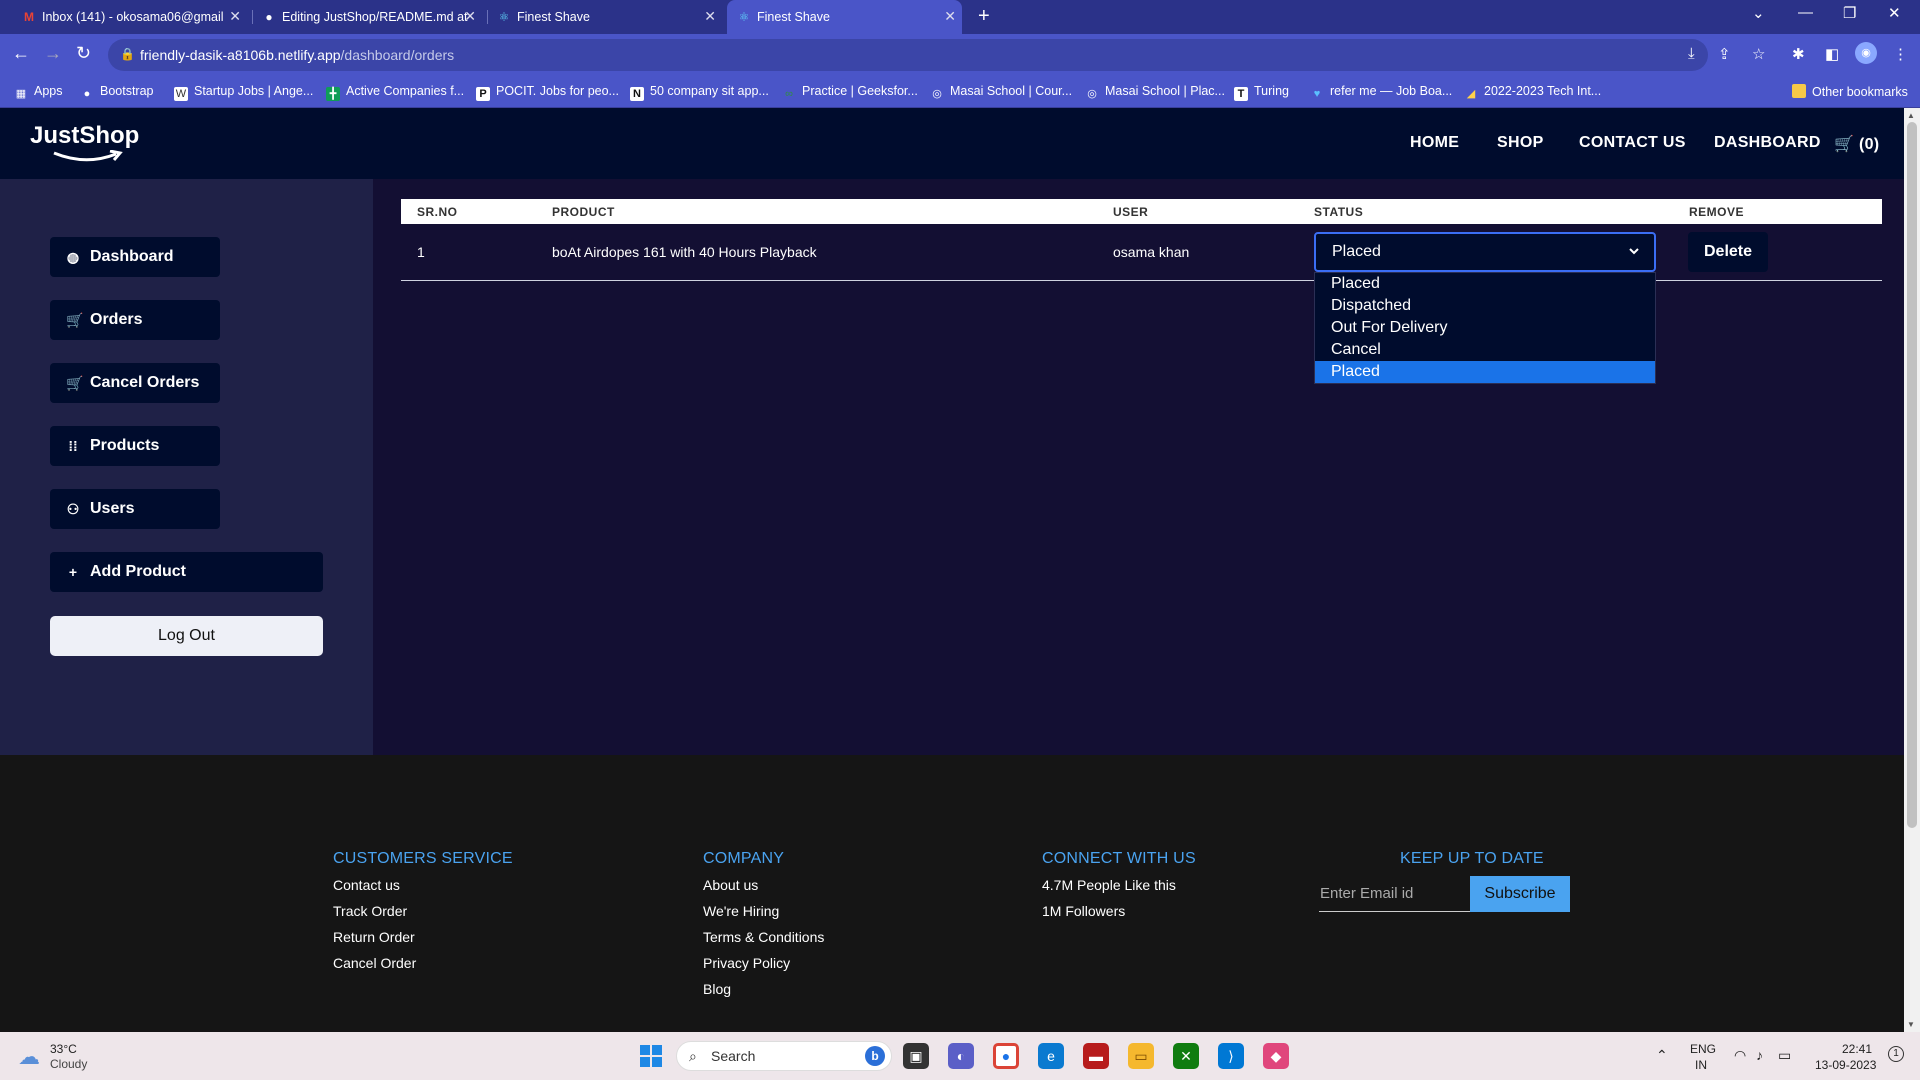 This screenshot has height=1080, width=1920. I want to click on bookmark-bootstrap: ● Bootstrap, so click(117, 92).